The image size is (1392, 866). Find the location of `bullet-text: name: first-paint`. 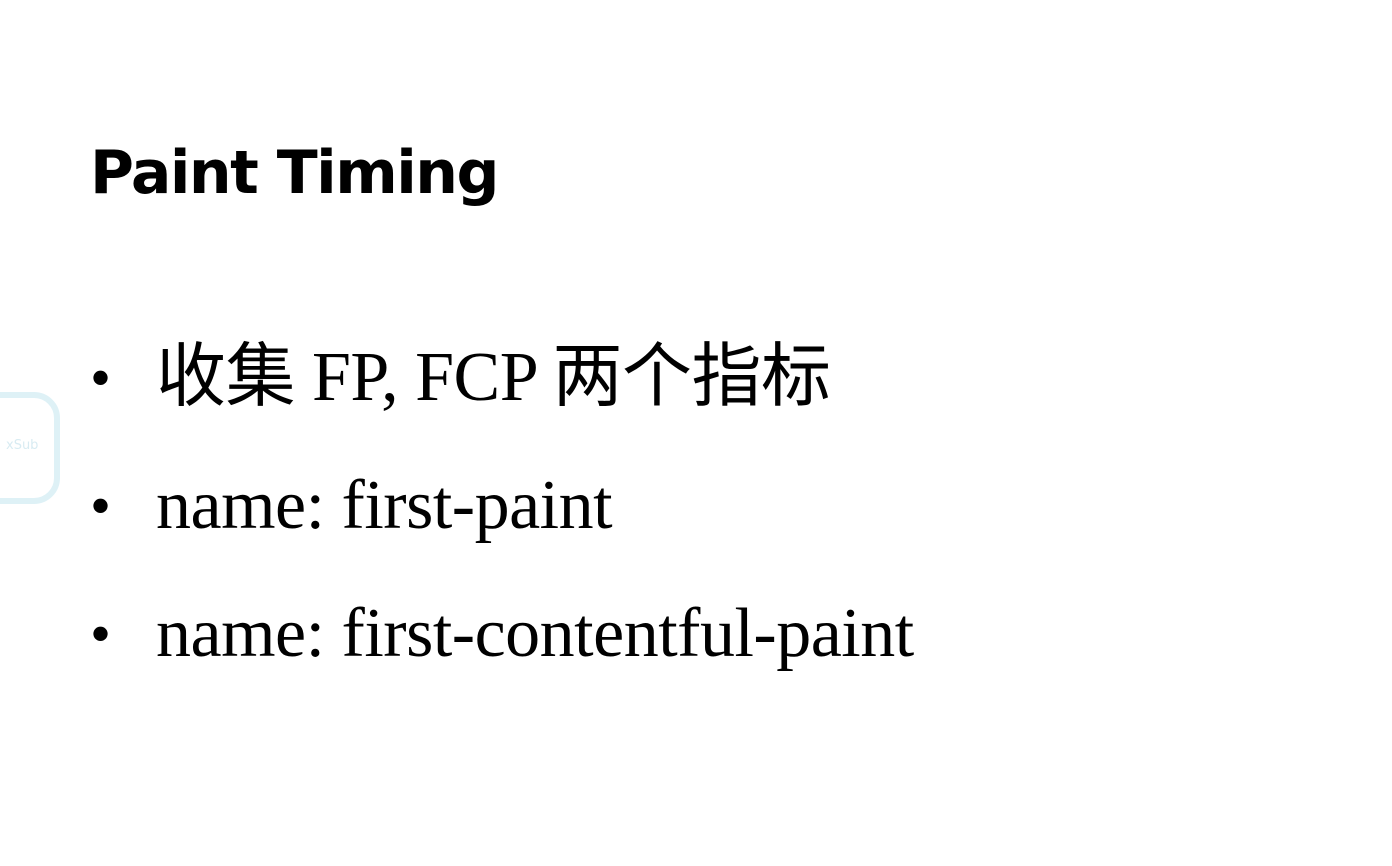

bullet-text: name: first-paint is located at coordinates (384, 505).